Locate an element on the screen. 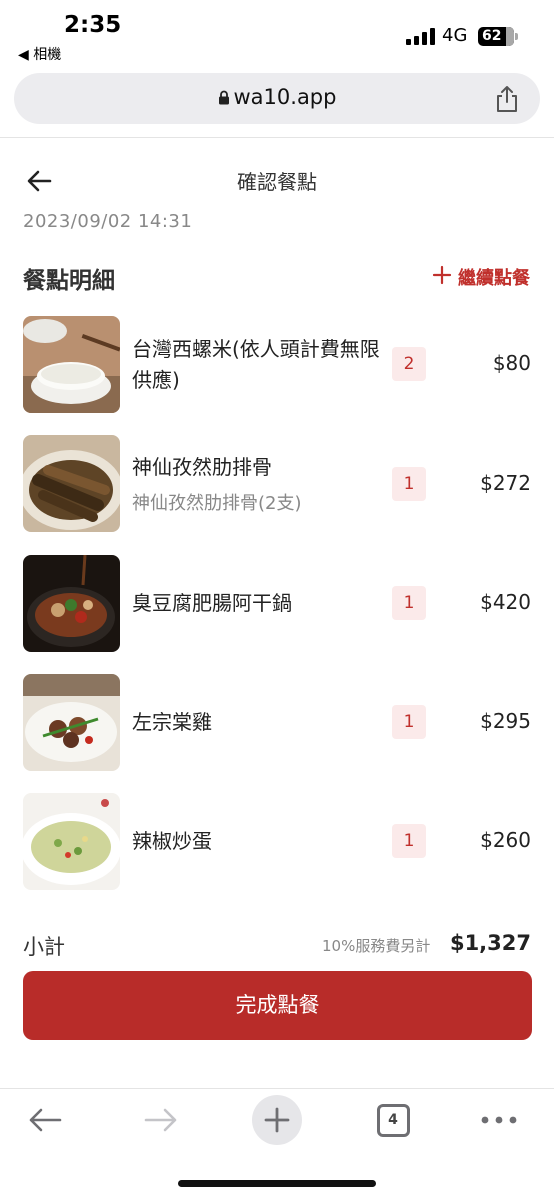 The width and height of the screenshot is (554, 1200). continue-ordering-label: 繼續點餐 is located at coordinates (494, 278).